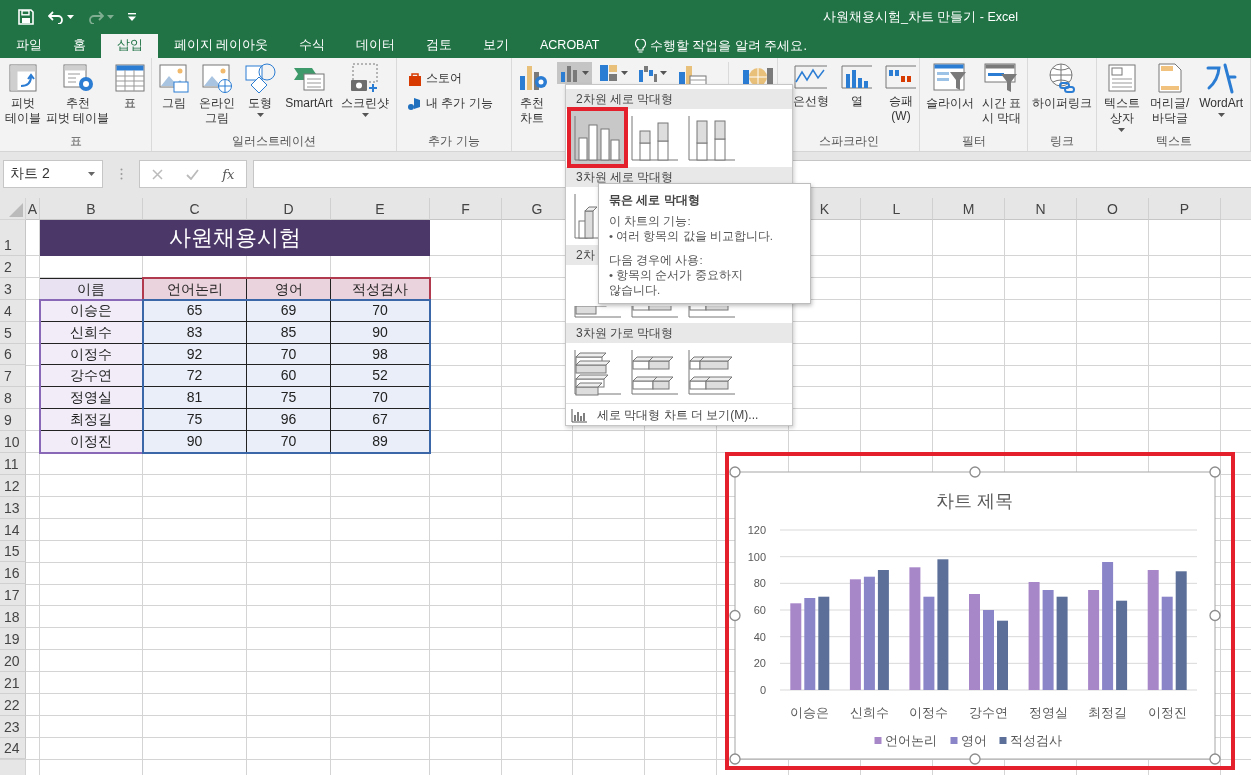 This screenshot has width=1251, height=775. What do you see at coordinates (132, 17) in the screenshot?
I see `customize-icon` at bounding box center [132, 17].